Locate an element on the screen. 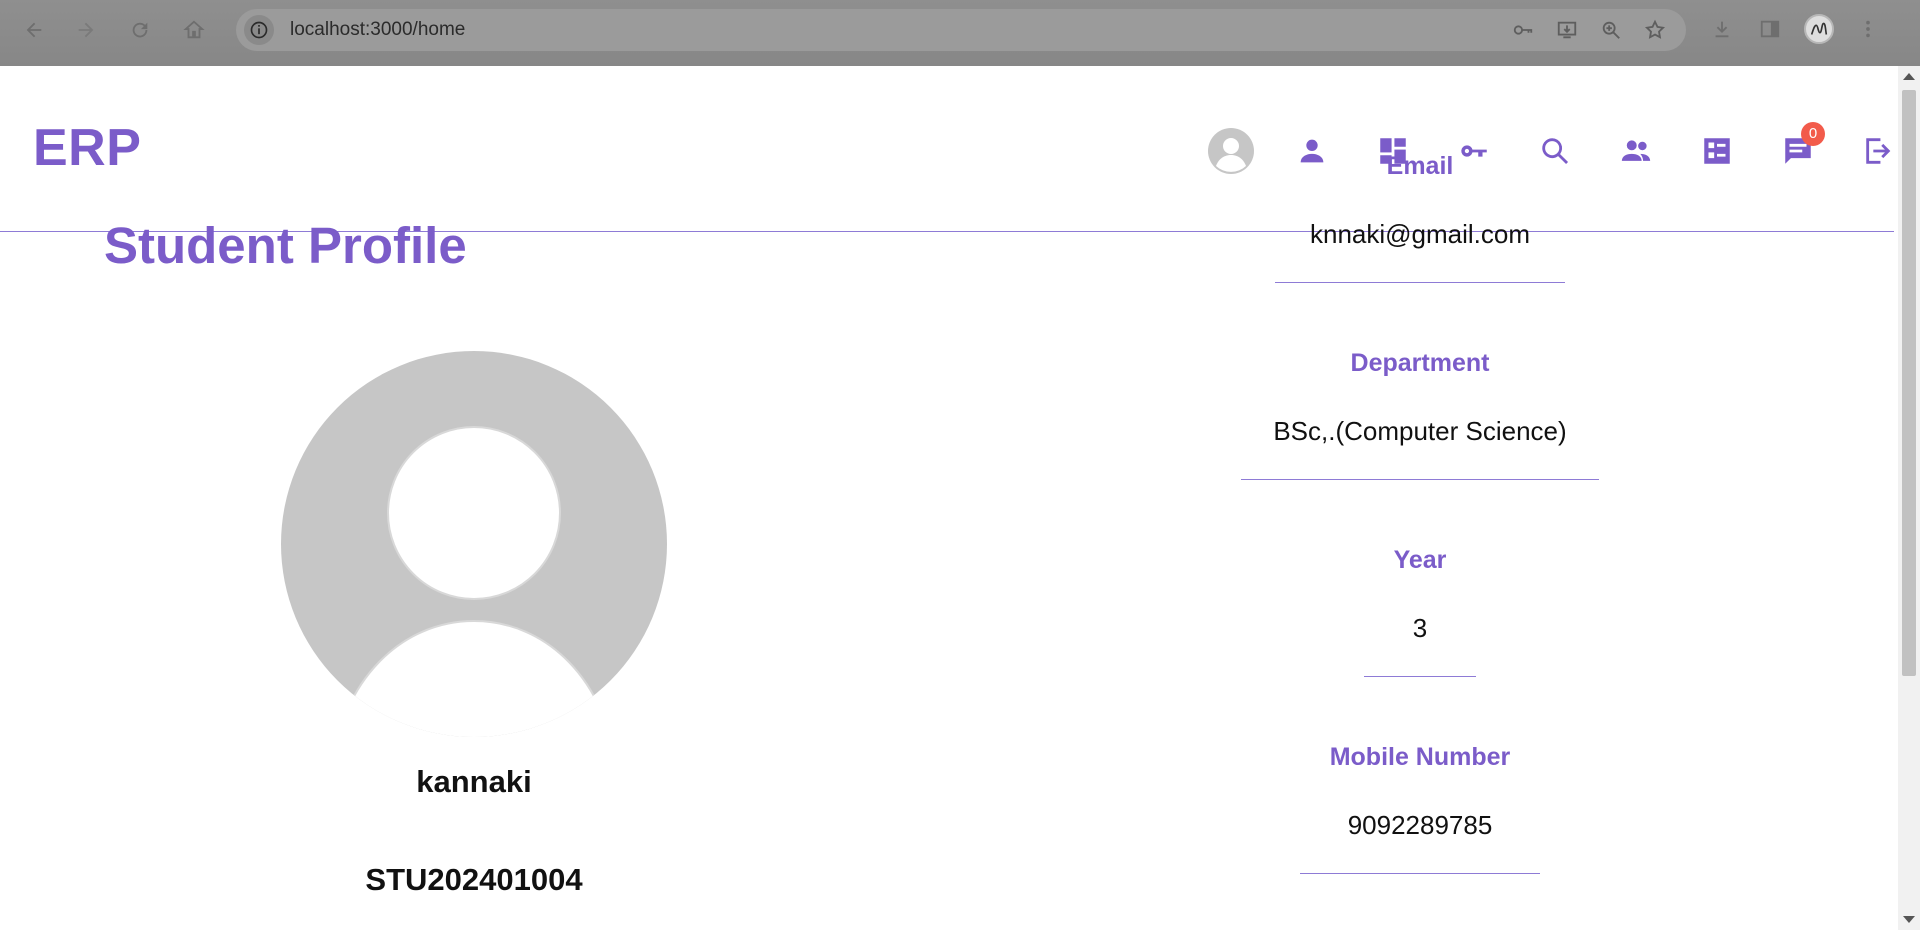 Image resolution: width=1920 pixels, height=930 pixels. nav-logout is located at coordinates (1868, 151).